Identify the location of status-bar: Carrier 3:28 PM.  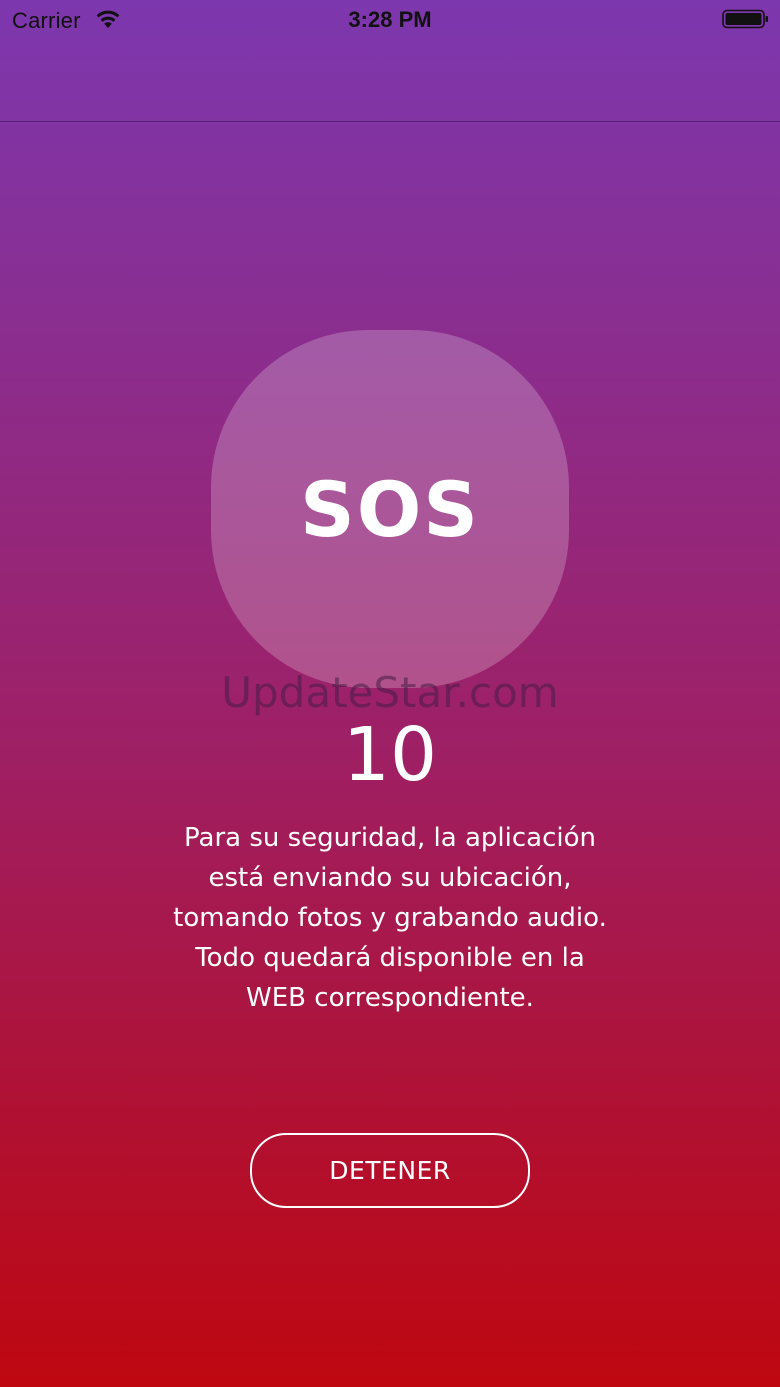
(390, 20).